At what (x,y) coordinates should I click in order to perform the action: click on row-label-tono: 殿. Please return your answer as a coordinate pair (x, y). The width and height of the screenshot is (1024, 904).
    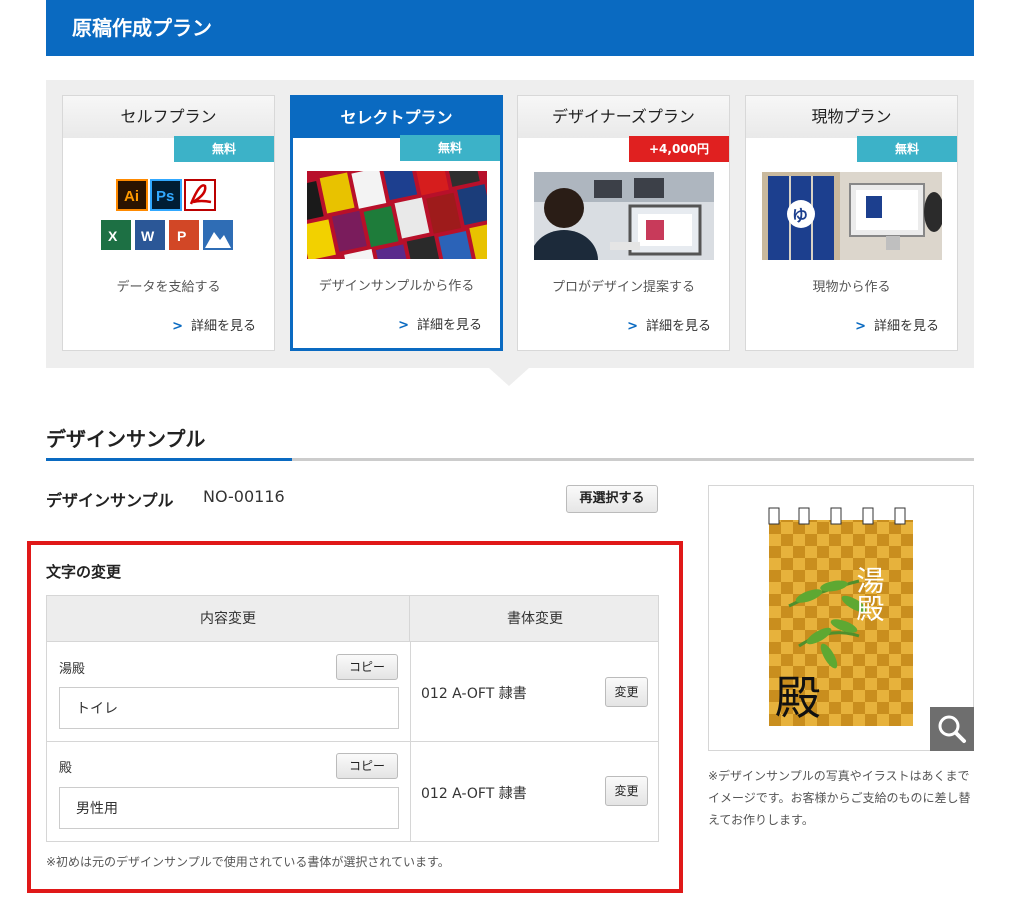
    Looking at the image, I should click on (66, 768).